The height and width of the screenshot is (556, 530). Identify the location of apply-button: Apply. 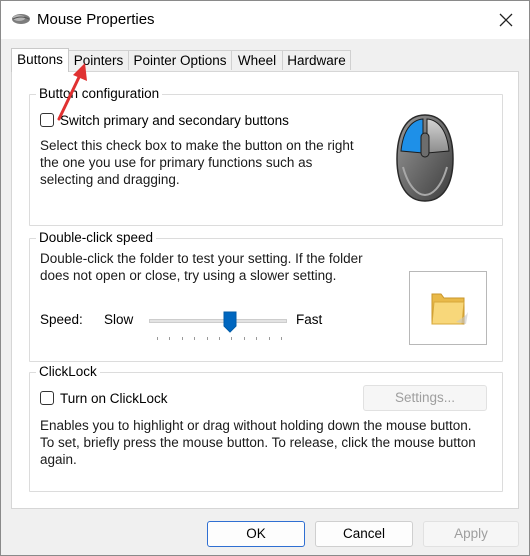
(471, 534).